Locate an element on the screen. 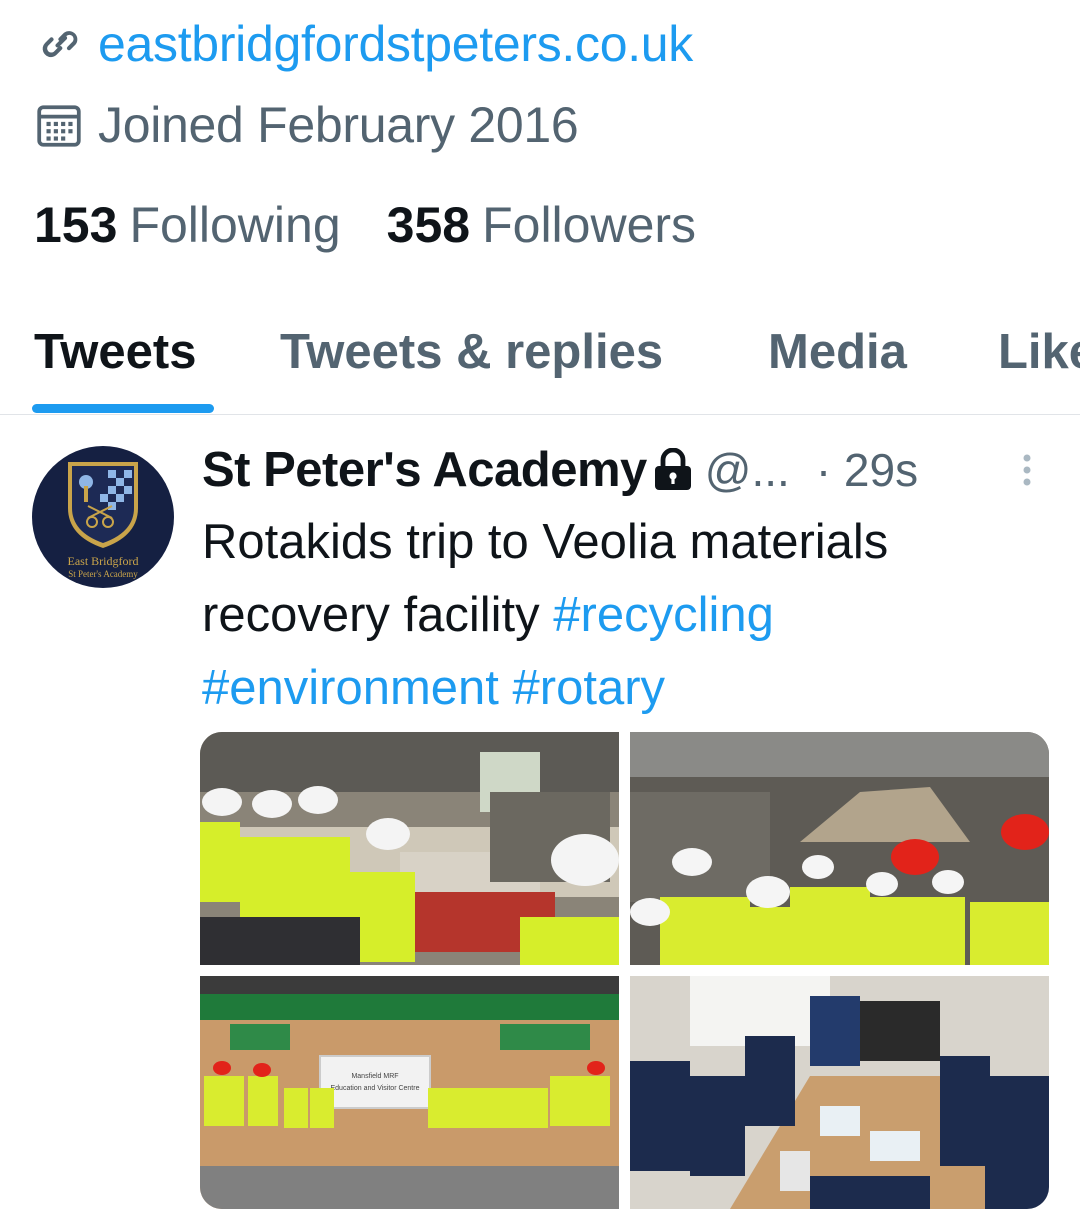 Image resolution: width=1080 pixels, height=1220 pixels. followers-link: 358 Followers is located at coordinates (564, 225).